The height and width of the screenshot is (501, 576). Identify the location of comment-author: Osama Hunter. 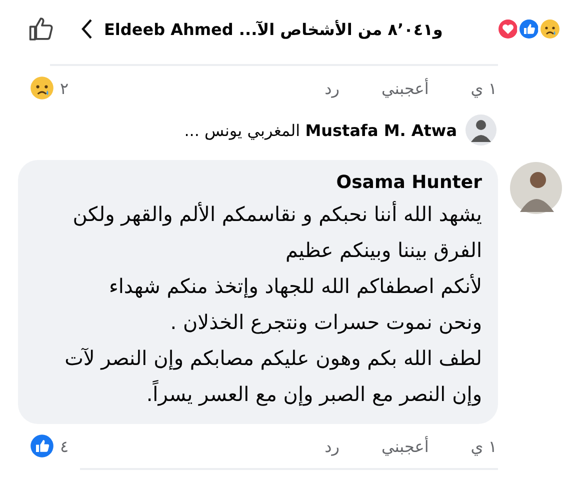
(262, 183).